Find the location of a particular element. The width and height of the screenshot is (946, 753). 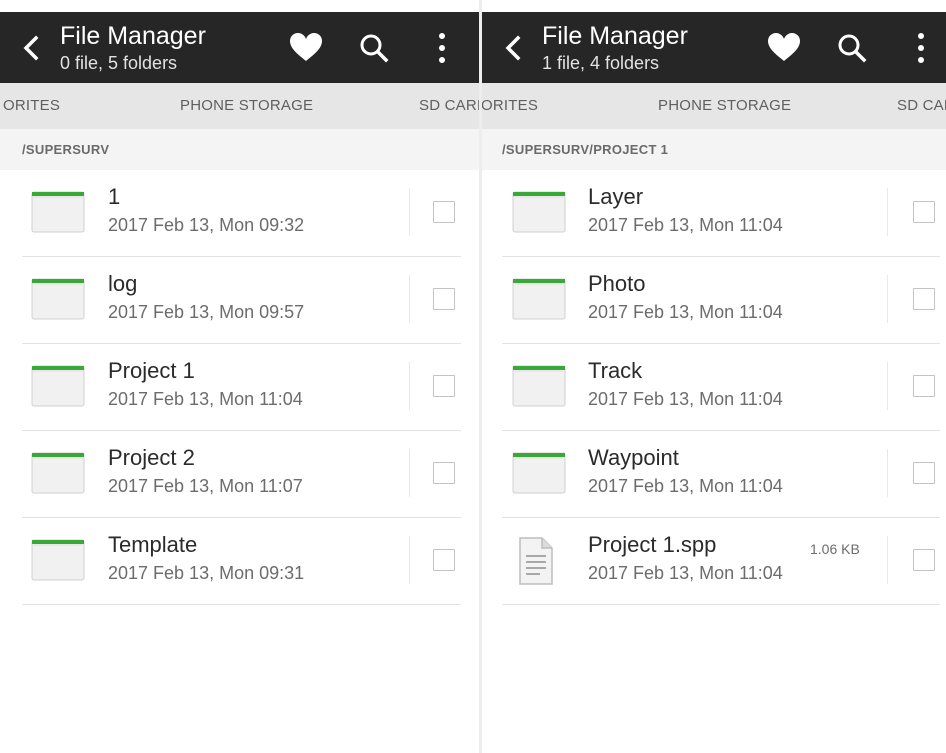

item-name: Project 1 is located at coordinates (151, 370).